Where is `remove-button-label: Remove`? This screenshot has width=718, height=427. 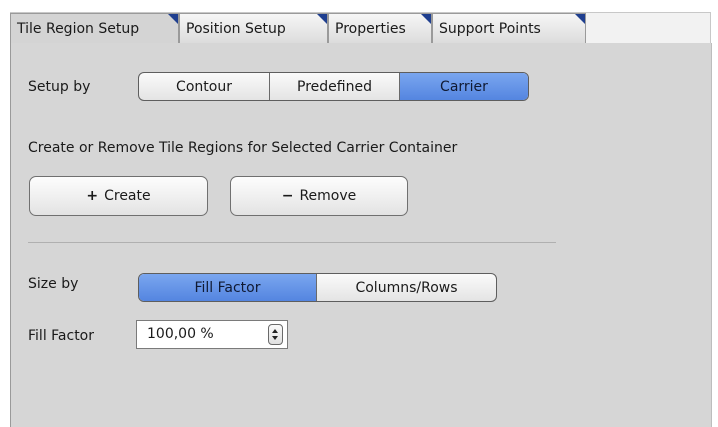 remove-button-label: Remove is located at coordinates (328, 196).